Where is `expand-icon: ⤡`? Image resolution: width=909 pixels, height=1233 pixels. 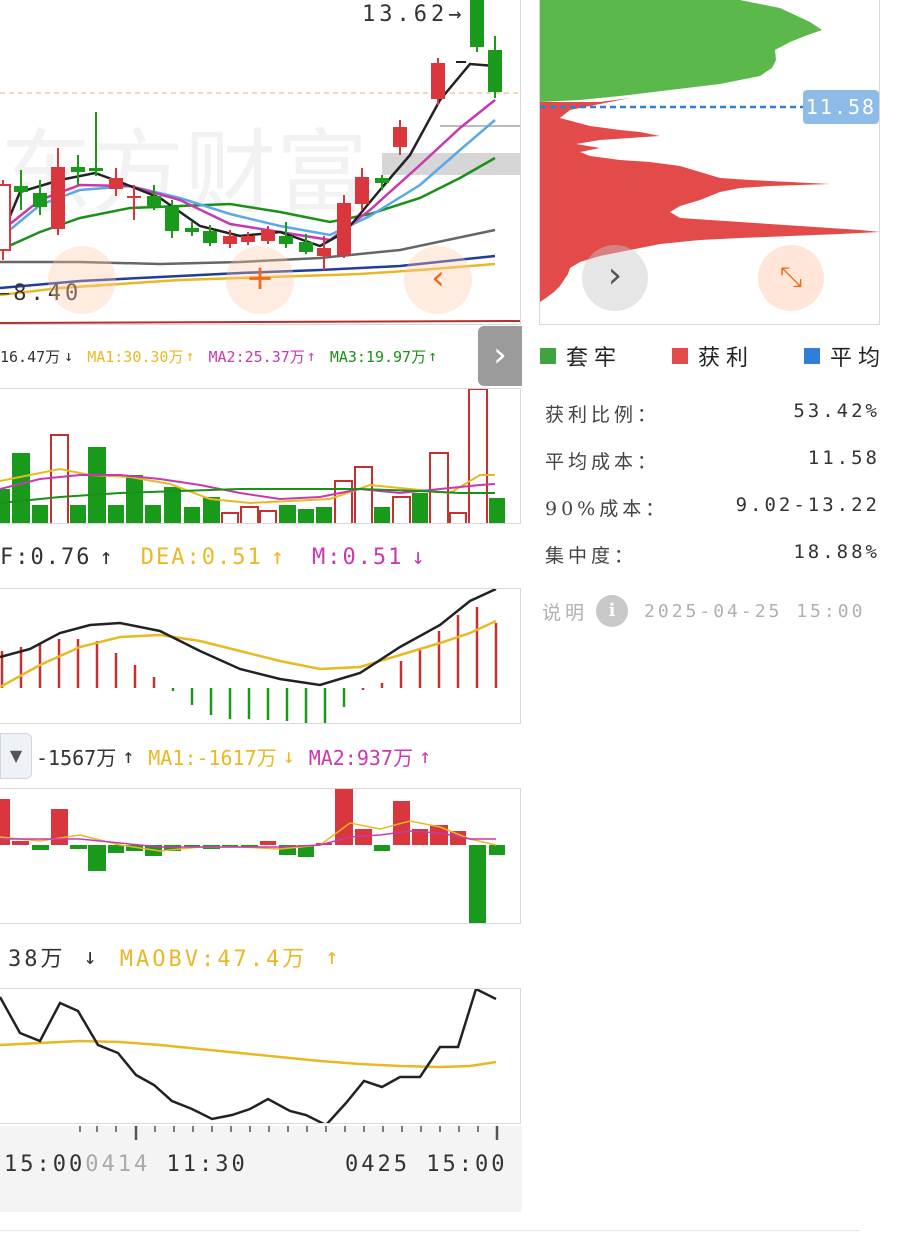
expand-icon: ⤡ is located at coordinates (791, 276).